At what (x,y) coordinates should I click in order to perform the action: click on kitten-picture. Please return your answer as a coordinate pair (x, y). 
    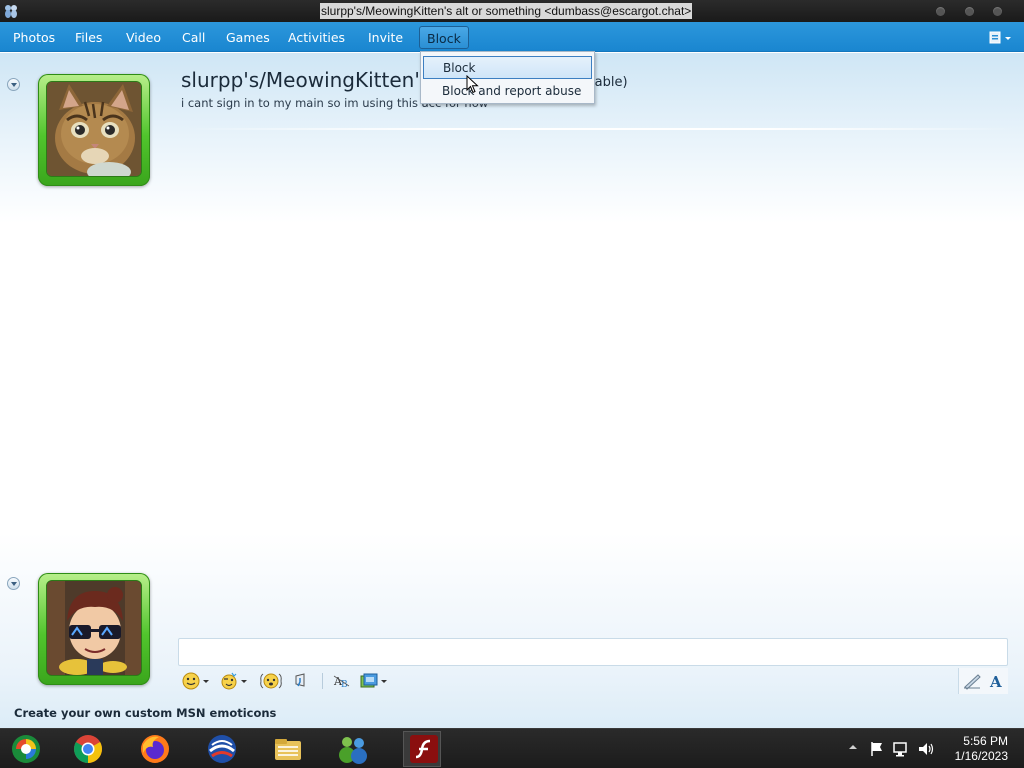
    Looking at the image, I should click on (94, 129).